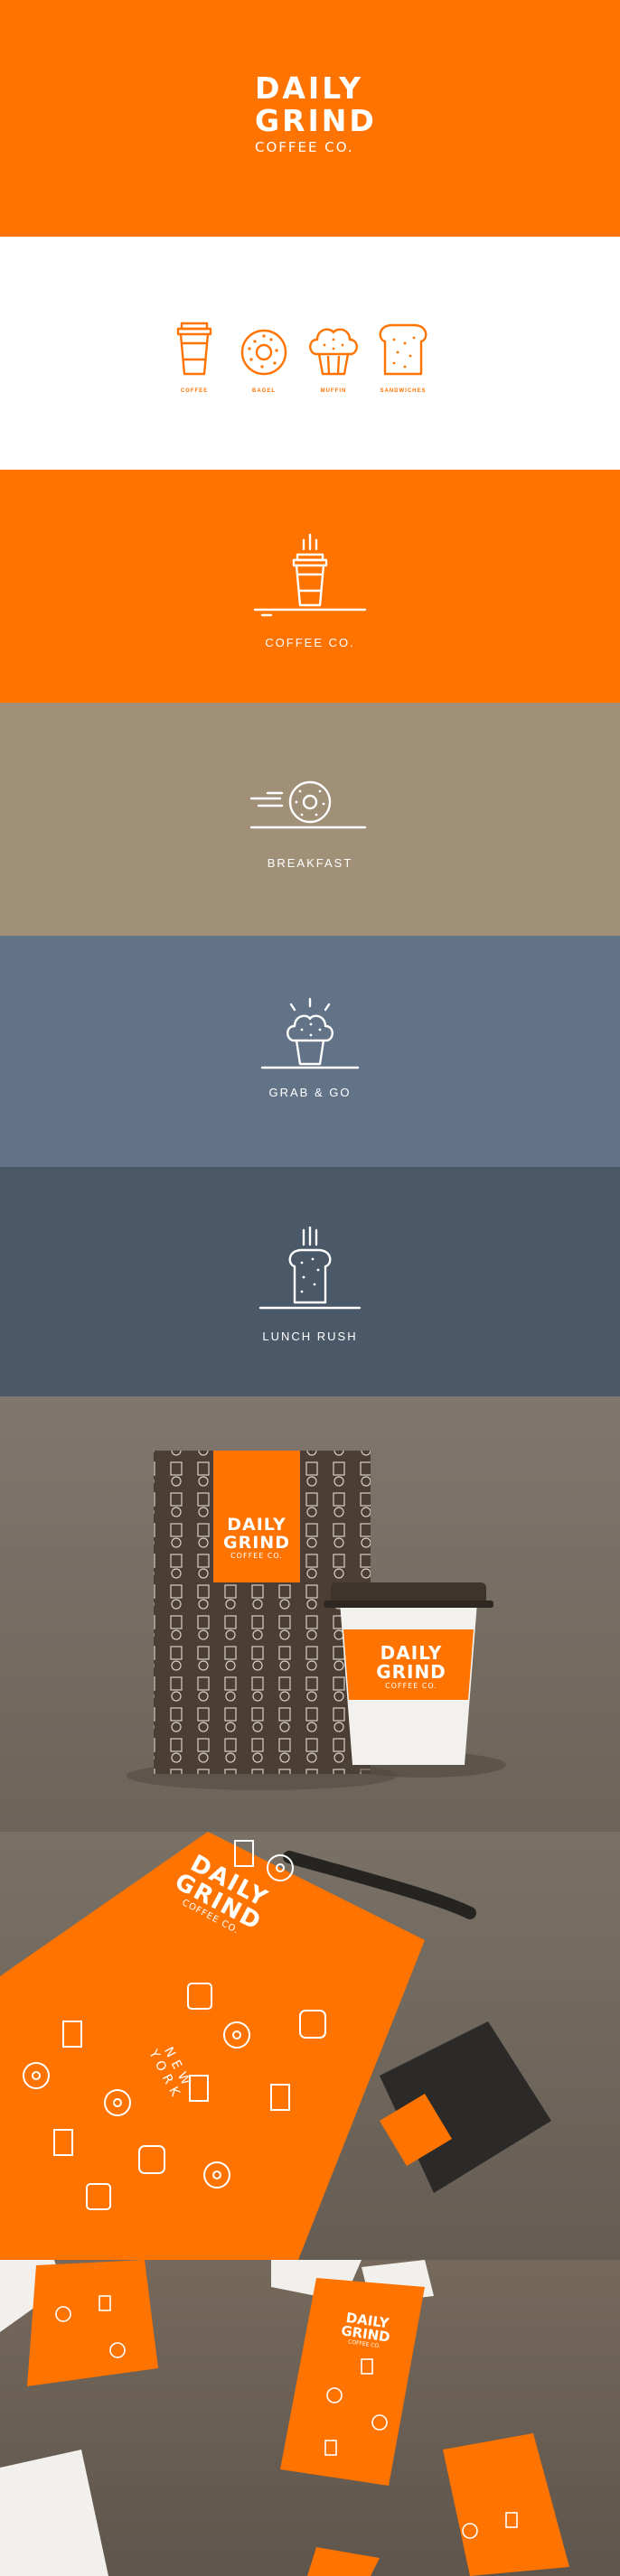  I want to click on banner-coffee: COFFEE CO., so click(310, 586).